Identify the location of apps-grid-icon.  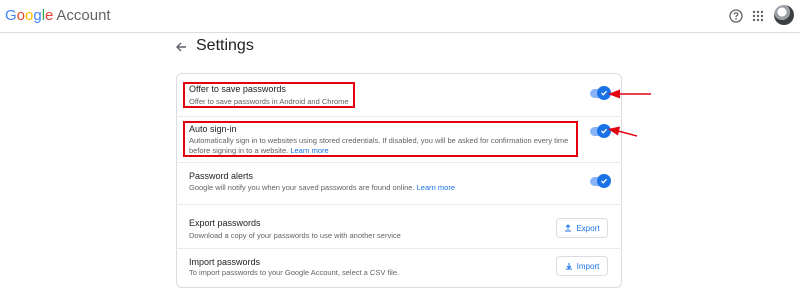
(758, 16).